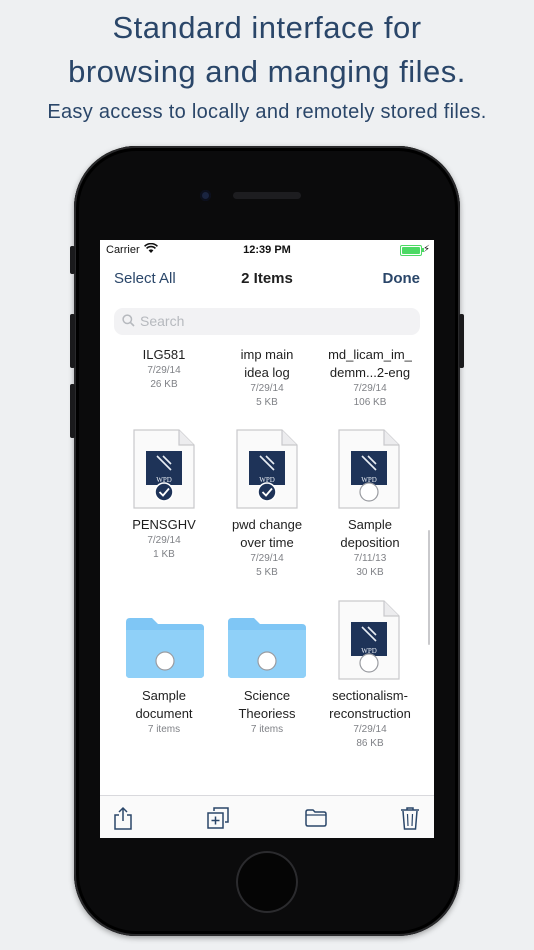 This screenshot has height=950, width=534. Describe the element at coordinates (370, 558) in the screenshot. I see `file-date: 7/11/13` at that location.